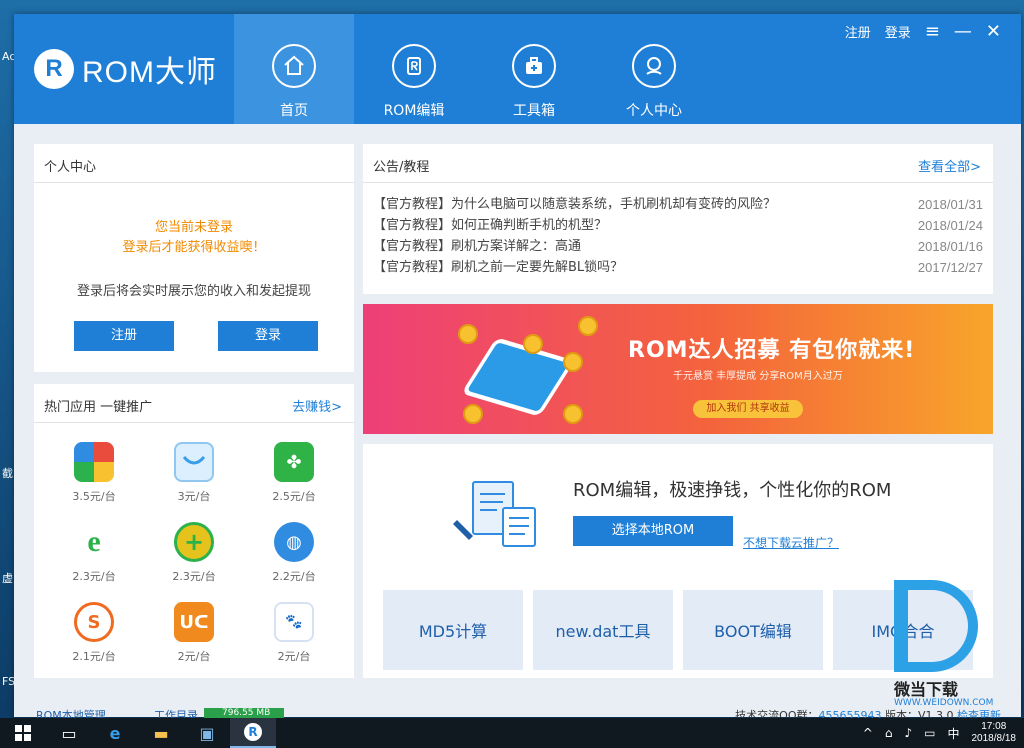  What do you see at coordinates (244, 713) in the screenshot?
I see `disk-usage-bar: 796.55 MB` at bounding box center [244, 713].